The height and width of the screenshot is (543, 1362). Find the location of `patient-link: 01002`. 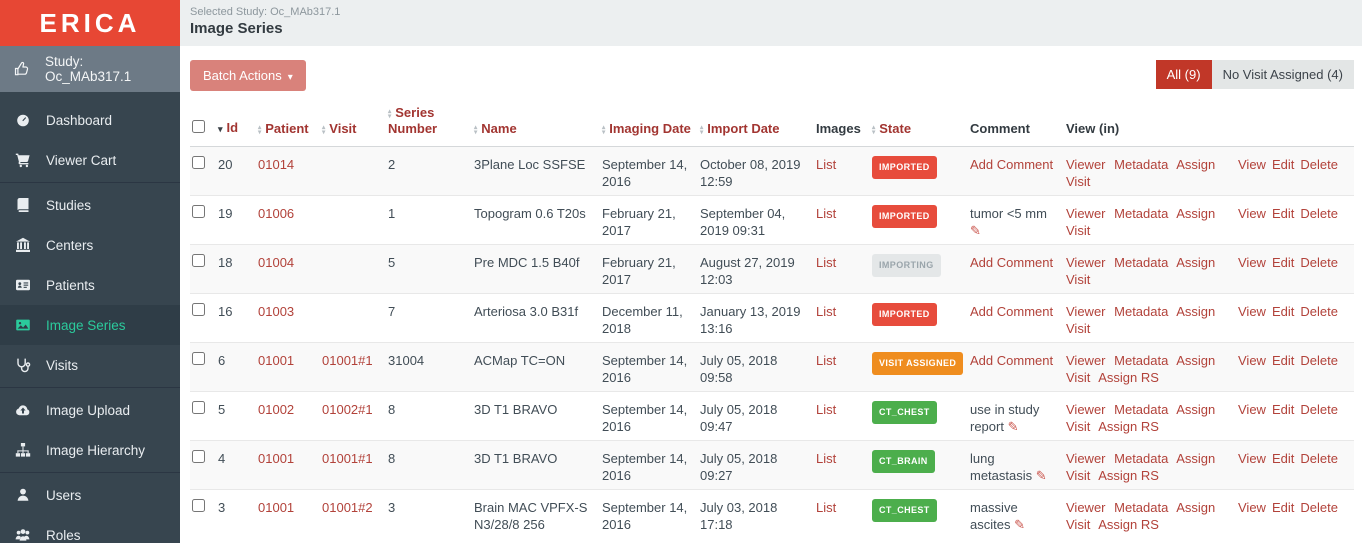

patient-link: 01002 is located at coordinates (276, 409).